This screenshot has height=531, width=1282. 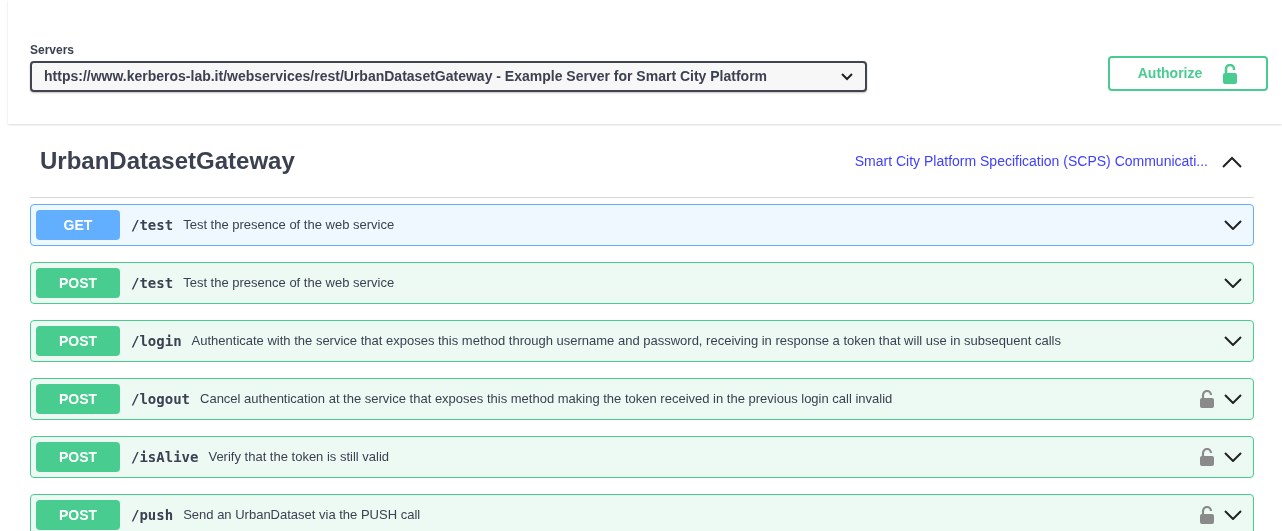 What do you see at coordinates (448, 76) in the screenshot?
I see `server-select: https://www.kerberos-lab.it/webservices/rest/UrbanDatasetGateway - Example Server for Smart City Platform` at bounding box center [448, 76].